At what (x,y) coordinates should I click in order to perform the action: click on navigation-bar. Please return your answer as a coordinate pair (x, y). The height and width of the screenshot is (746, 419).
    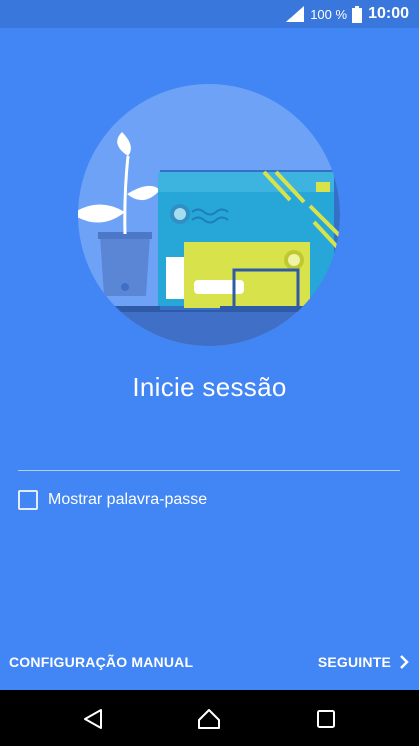
    Looking at the image, I should click on (209, 718).